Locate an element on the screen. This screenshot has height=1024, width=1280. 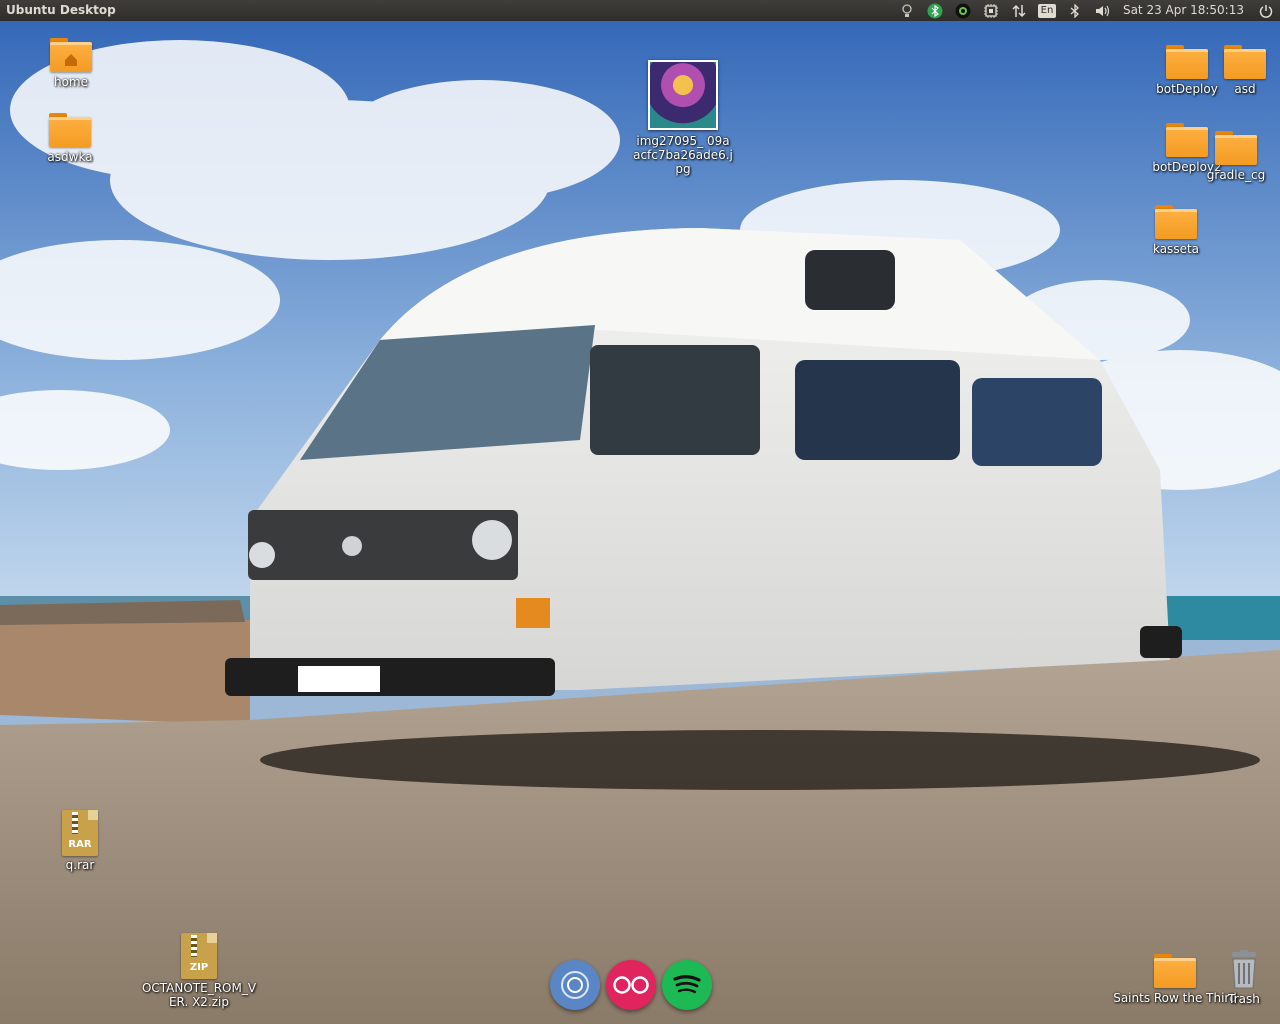
flickr-icon is located at coordinates (631, 985).